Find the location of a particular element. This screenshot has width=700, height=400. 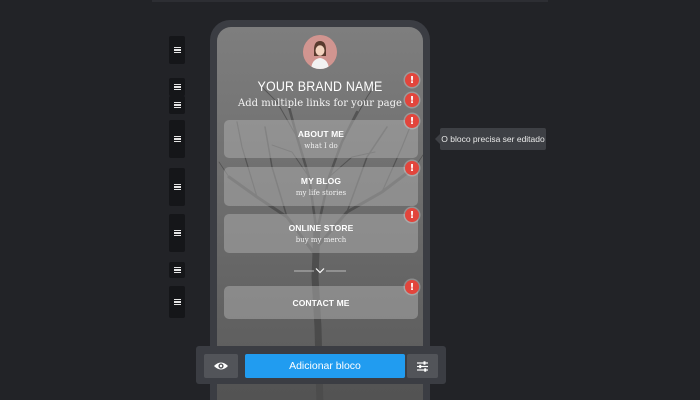

drag-handle-brand-name is located at coordinates (177, 87).